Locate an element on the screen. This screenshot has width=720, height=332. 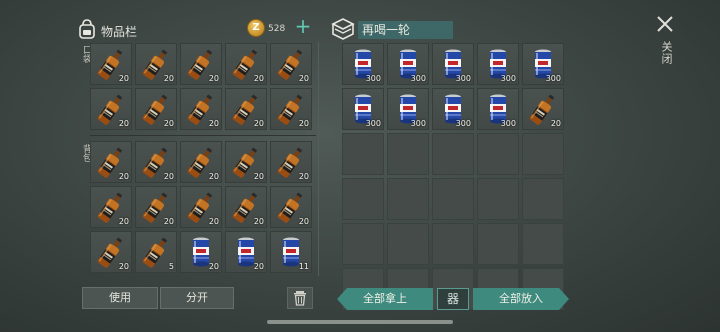
backpack-icon is located at coordinates (87, 29).